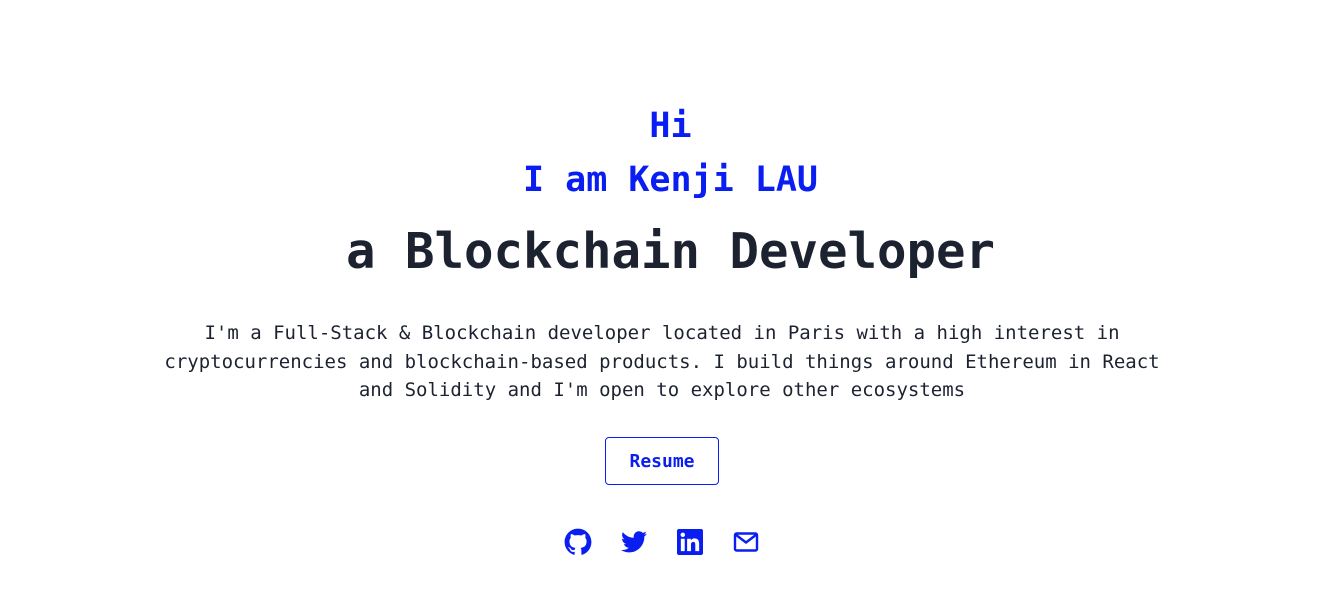 This screenshot has height=612, width=1341. I want to click on twitter-link, so click(634, 542).